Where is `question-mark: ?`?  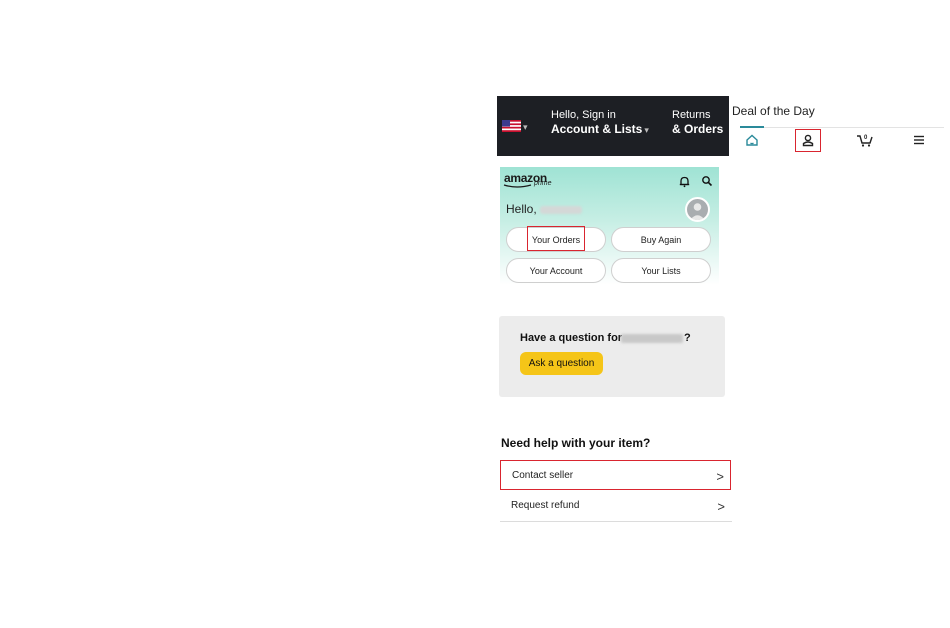
question-mark: ? is located at coordinates (687, 338).